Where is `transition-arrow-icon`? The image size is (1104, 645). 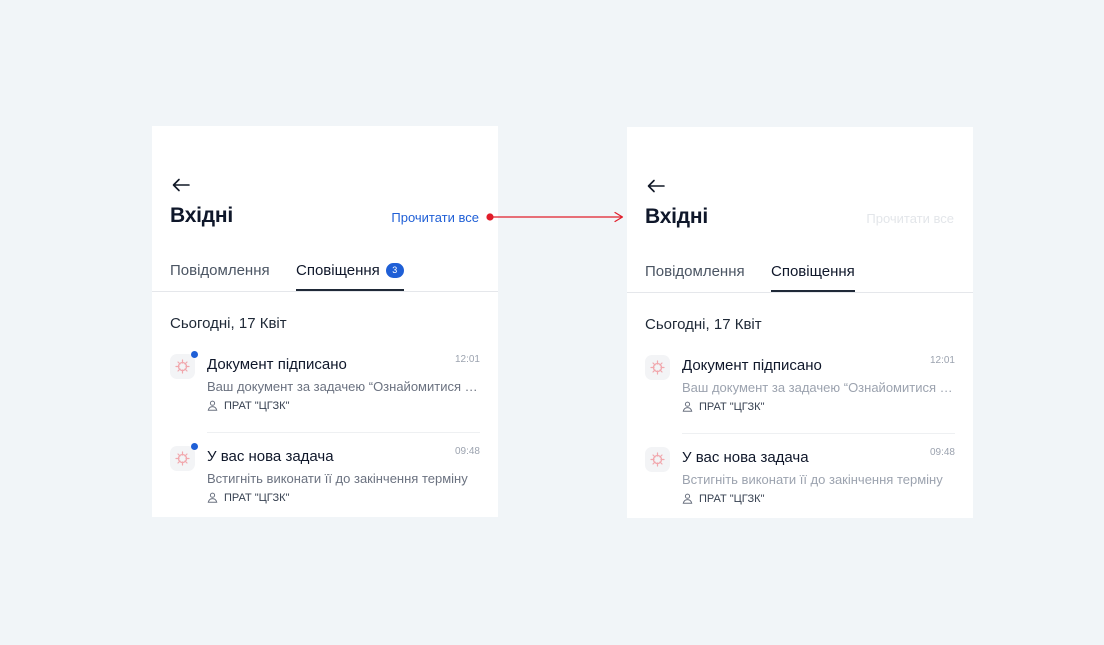 transition-arrow-icon is located at coordinates (555, 217).